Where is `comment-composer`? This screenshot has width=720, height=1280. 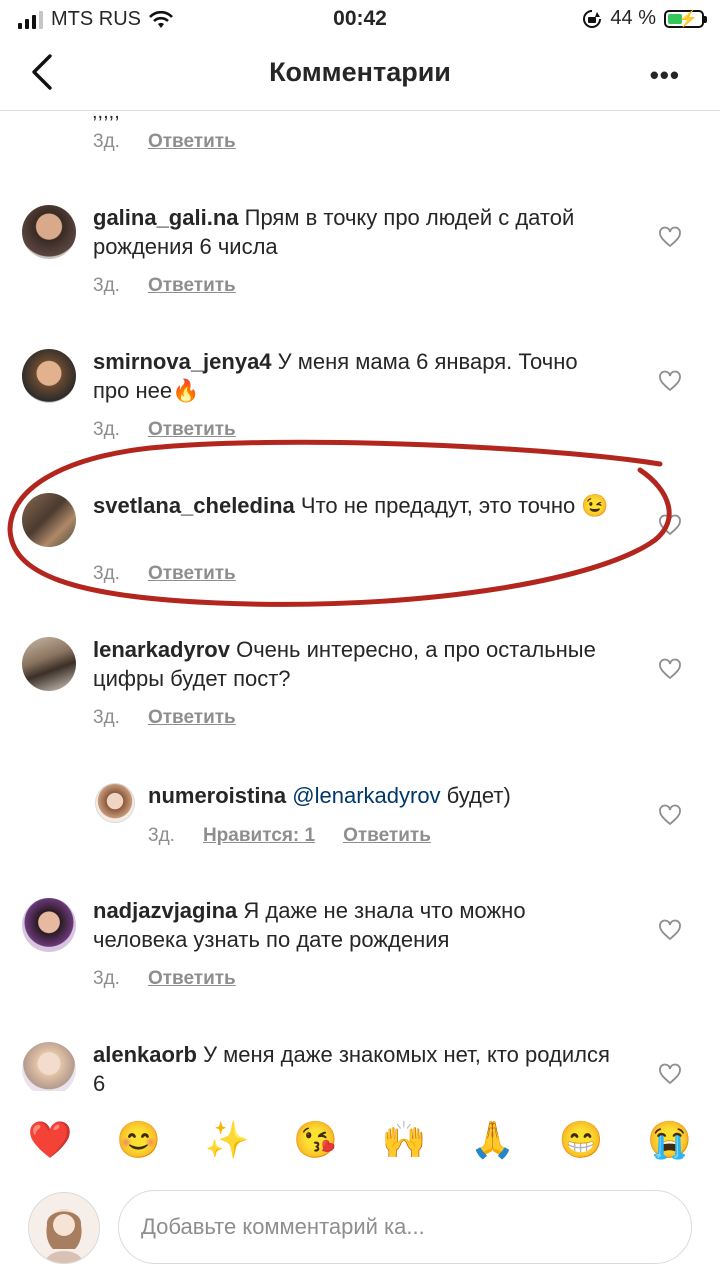 comment-composer is located at coordinates (360, 1228).